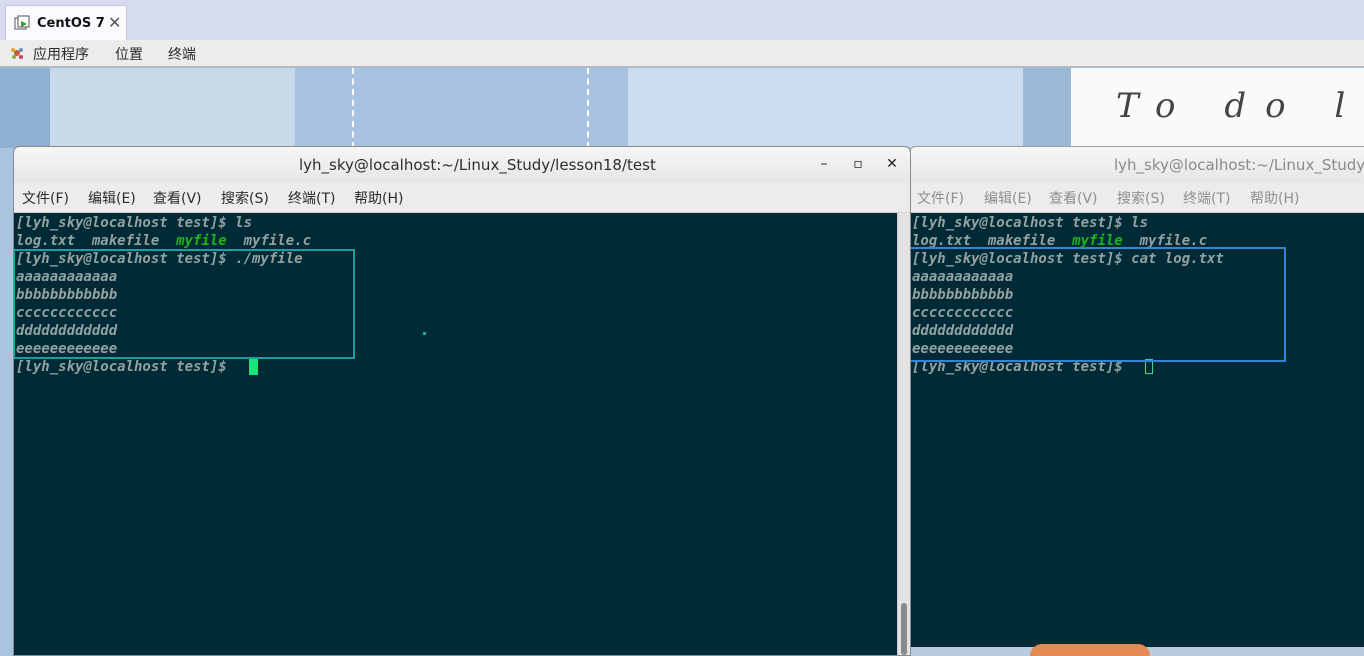  I want to click on vertical-scrollbar, so click(903, 434).